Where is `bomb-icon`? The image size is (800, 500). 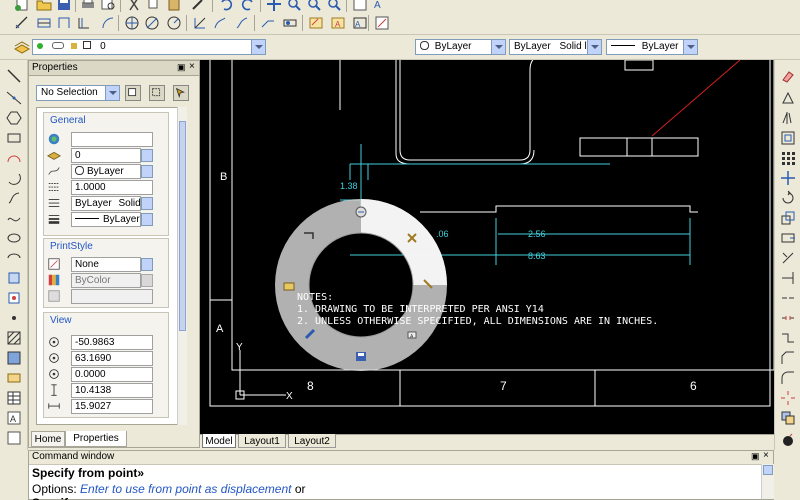
bomb-icon is located at coordinates (788, 440).